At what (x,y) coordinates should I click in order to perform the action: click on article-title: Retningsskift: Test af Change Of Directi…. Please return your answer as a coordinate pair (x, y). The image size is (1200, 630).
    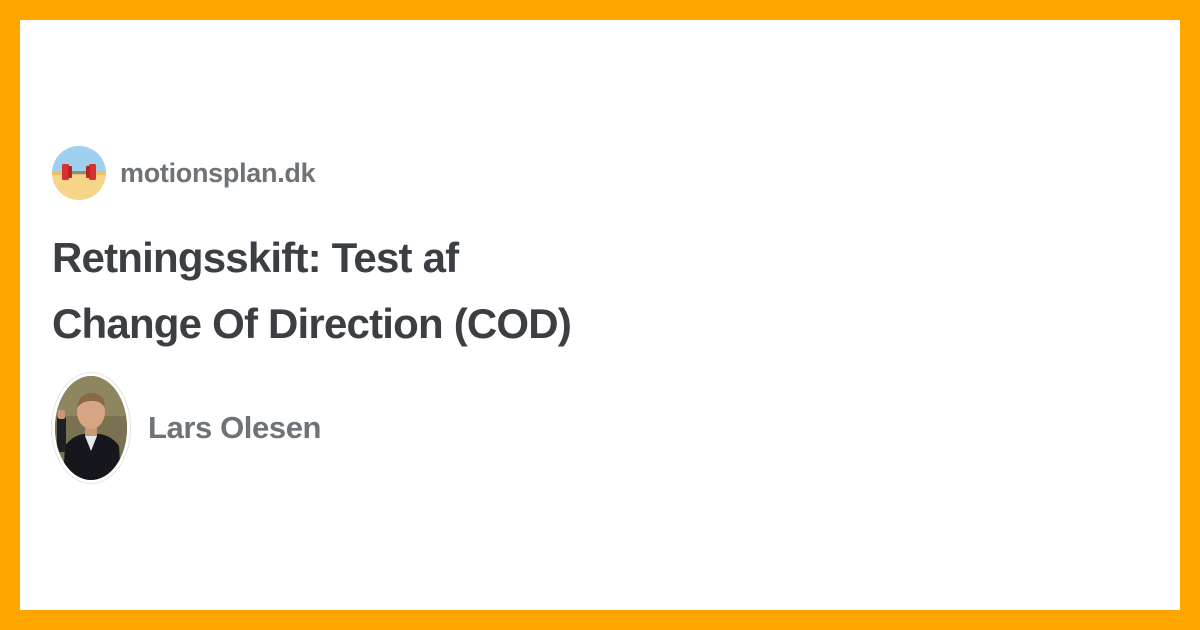
    Looking at the image, I should click on (352, 291).